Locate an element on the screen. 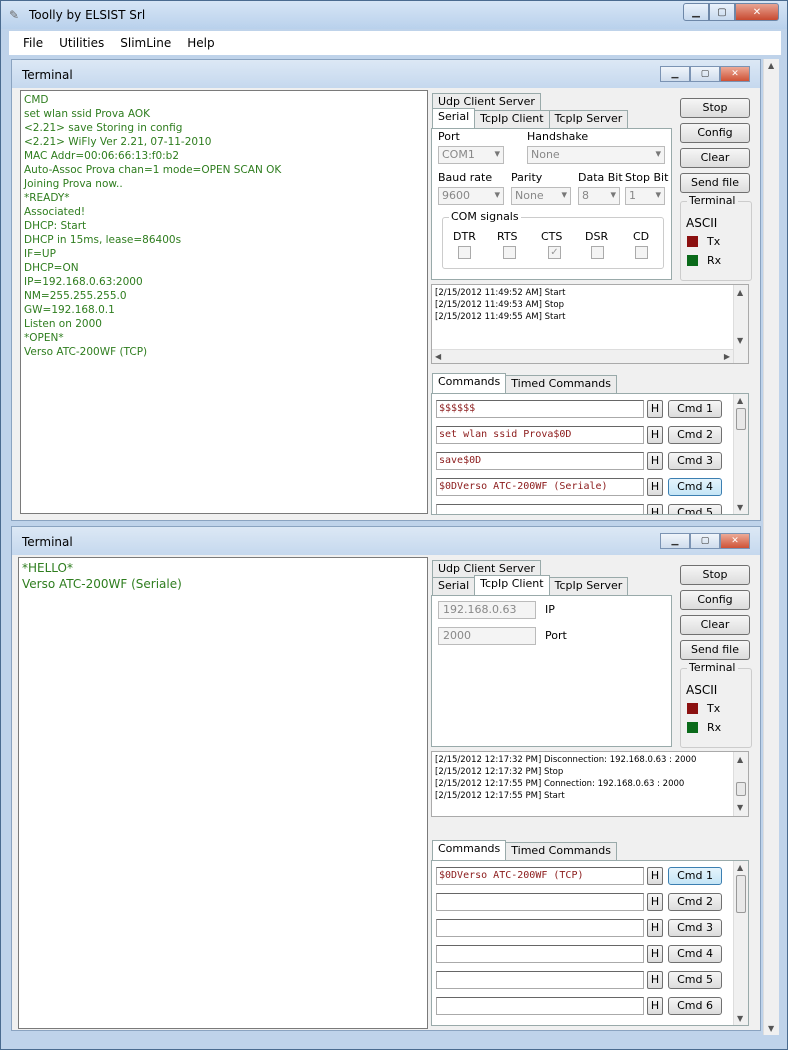 This screenshot has height=1050, width=788. ip-address-input: 192.168.0.63 is located at coordinates (487, 610).